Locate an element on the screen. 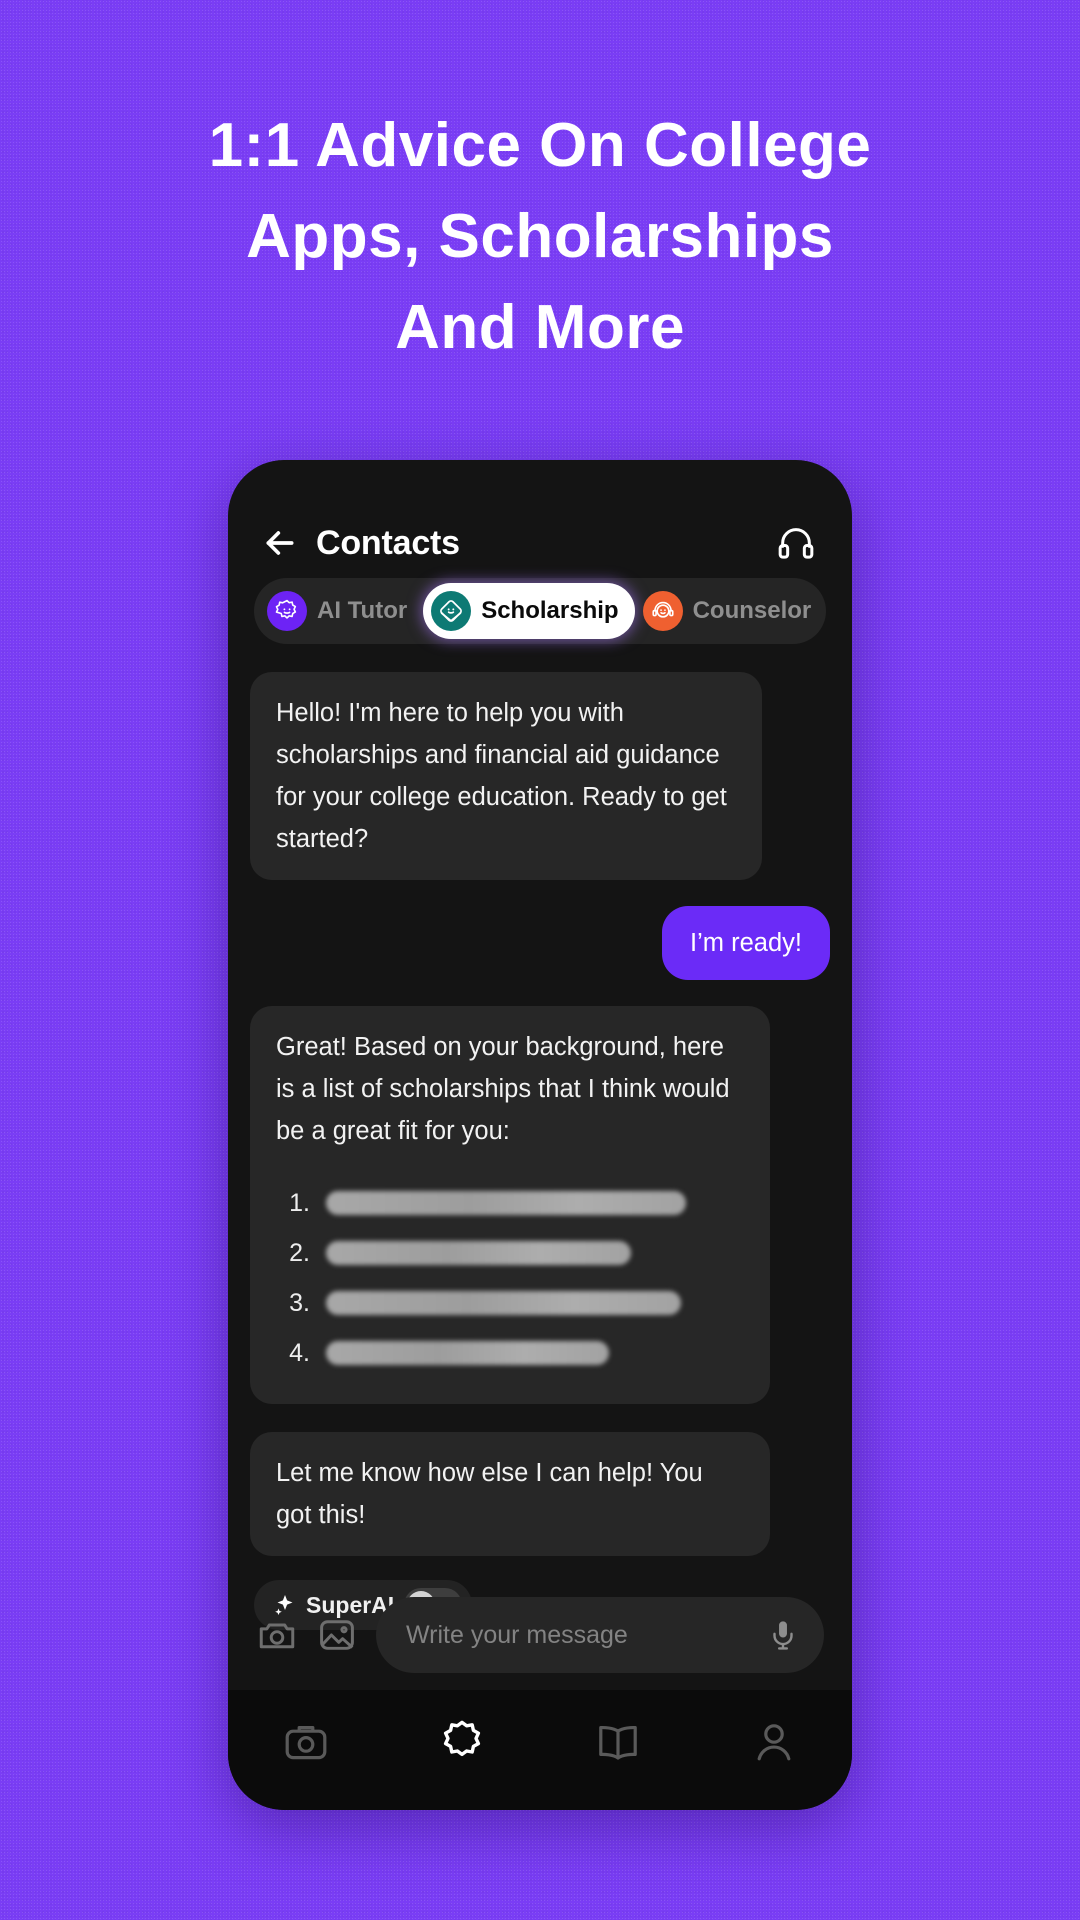  person-icon is located at coordinates (774, 1742).